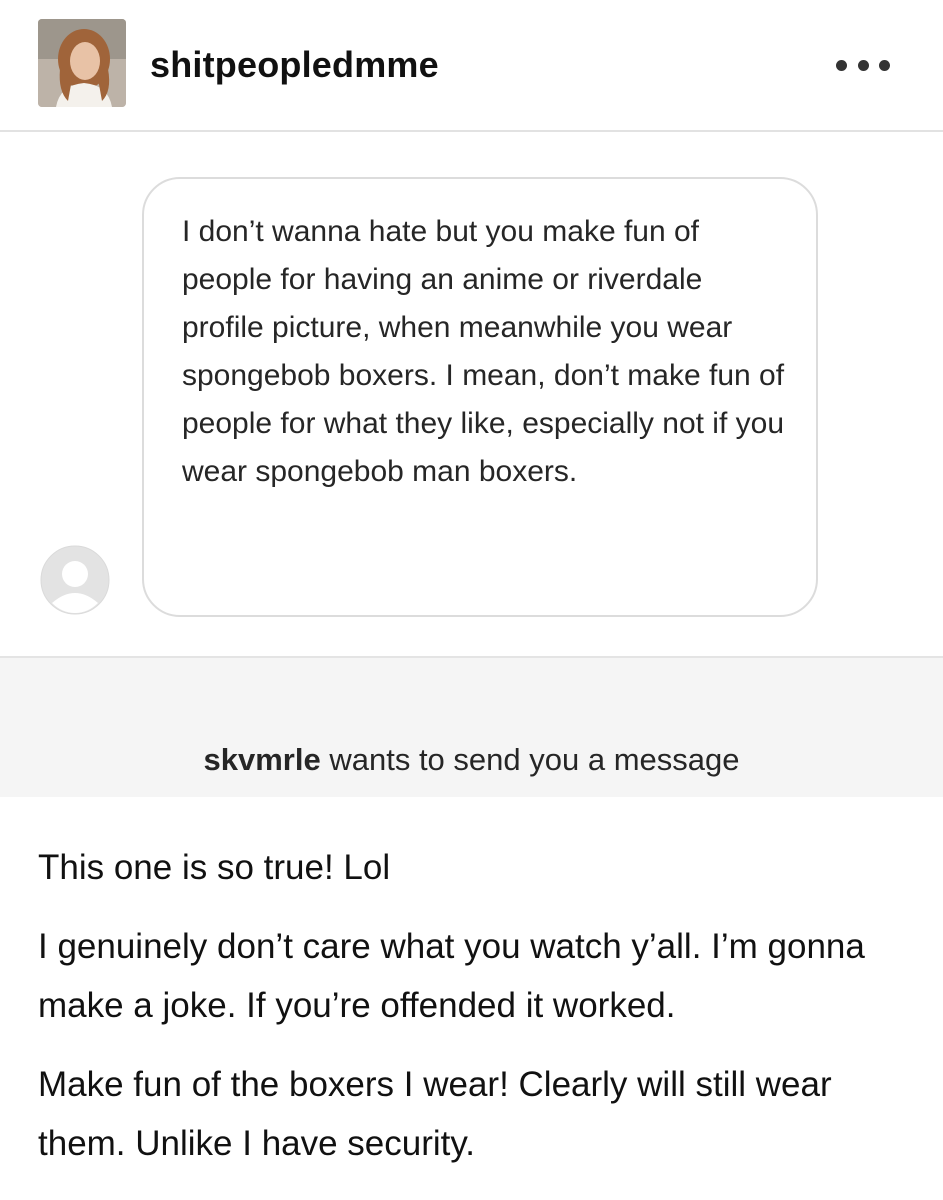 This screenshot has width=943, height=1200. What do you see at coordinates (75, 580) in the screenshot?
I see `default-user-avatar-icon` at bounding box center [75, 580].